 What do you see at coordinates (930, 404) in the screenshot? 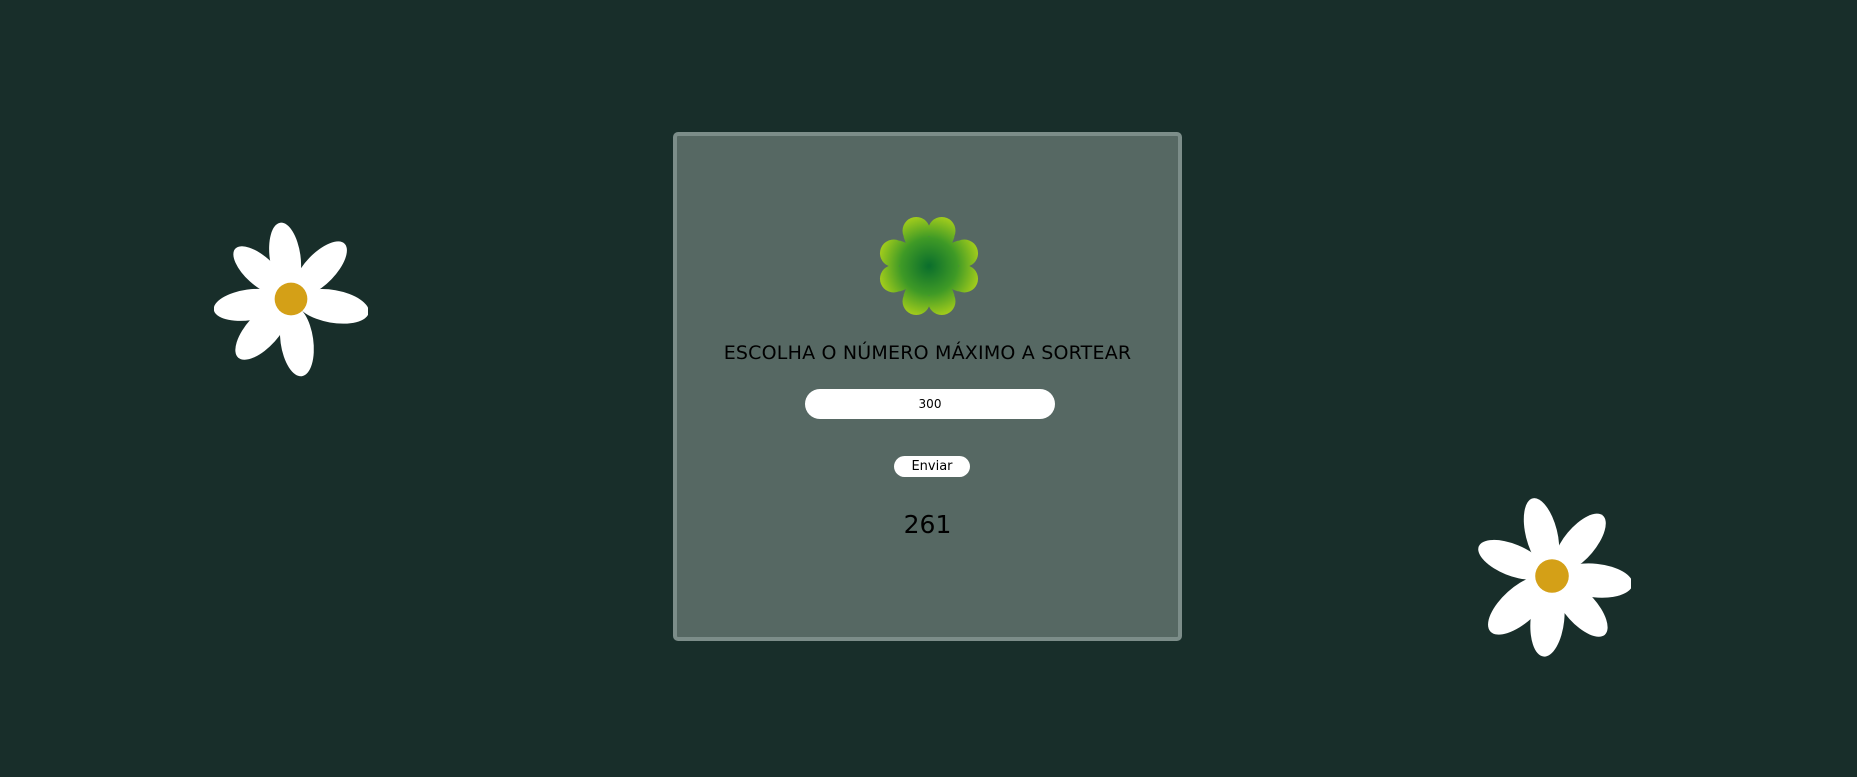
I see `max-number-input` at bounding box center [930, 404].